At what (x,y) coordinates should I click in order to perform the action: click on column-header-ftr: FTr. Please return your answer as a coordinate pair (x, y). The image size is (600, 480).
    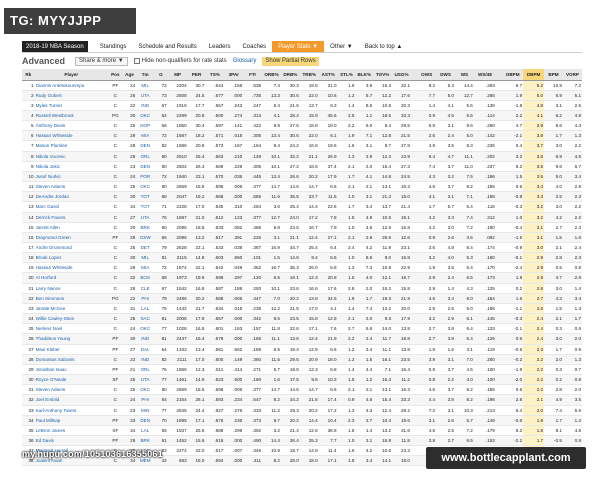
    Looking at the image, I should click on (253, 75).